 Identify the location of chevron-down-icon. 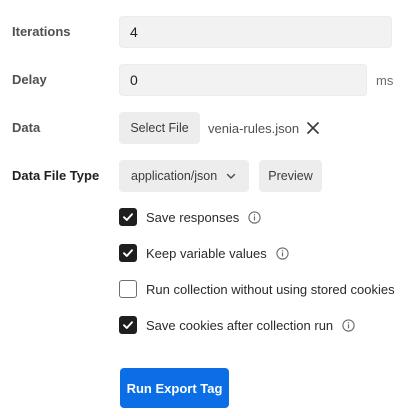
(231, 176).